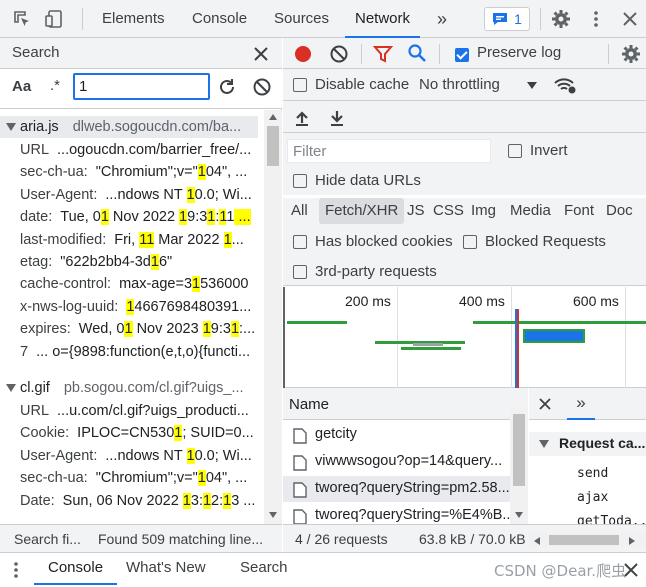 This screenshot has width=646, height=587. Describe the element at coordinates (302, 118) in the screenshot. I see `import-har-icon` at that location.